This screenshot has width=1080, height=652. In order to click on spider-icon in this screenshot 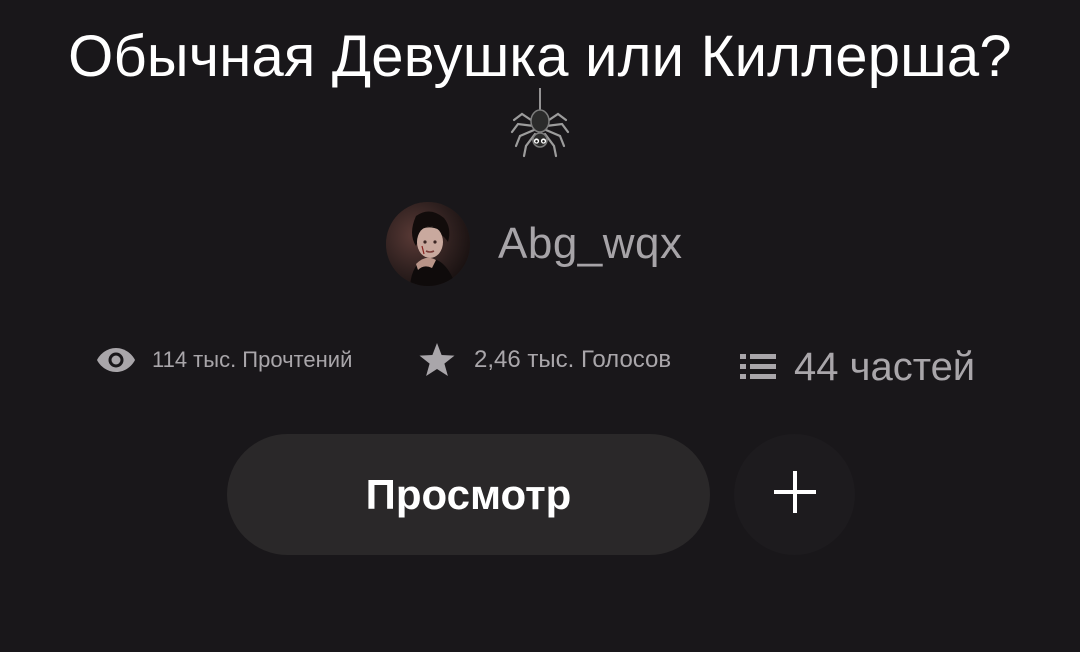, I will do `click(540, 124)`.